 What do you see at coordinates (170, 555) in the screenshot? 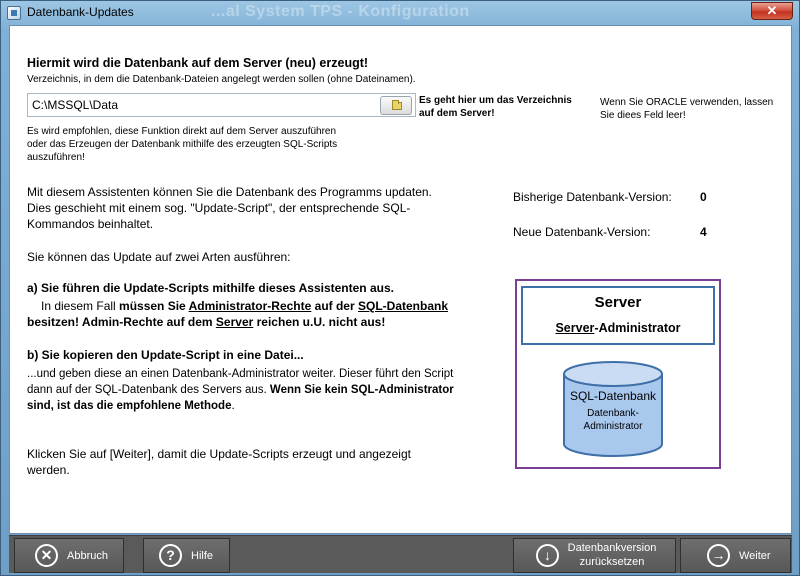
I see `help-icon: ?` at bounding box center [170, 555].